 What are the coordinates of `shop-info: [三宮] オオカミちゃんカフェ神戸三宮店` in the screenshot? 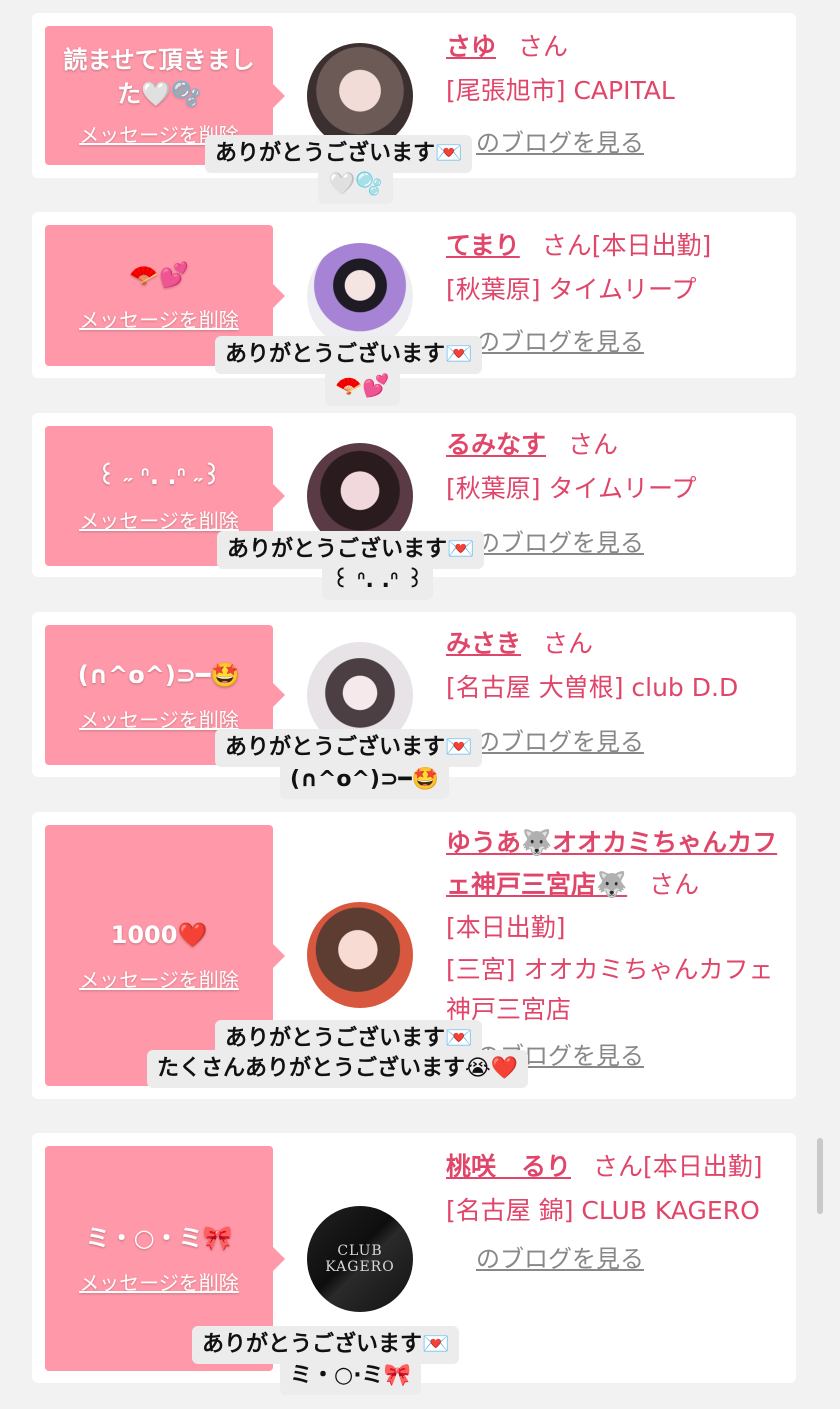 It's located at (610, 989).